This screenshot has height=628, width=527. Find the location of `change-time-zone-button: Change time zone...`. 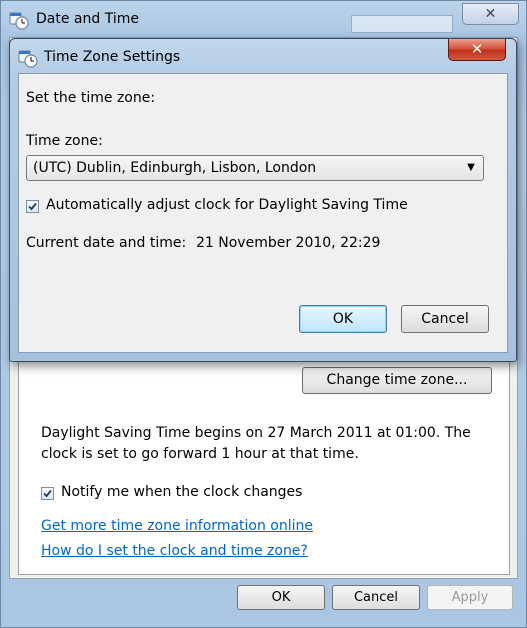

change-time-zone-button: Change time zone... is located at coordinates (397, 380).